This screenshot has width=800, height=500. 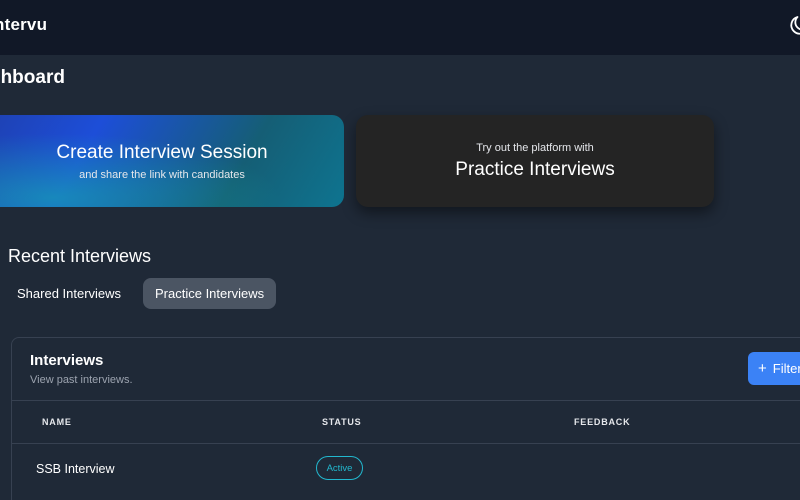 I want to click on create-card-title: Create Interview Session, so click(x=162, y=152).